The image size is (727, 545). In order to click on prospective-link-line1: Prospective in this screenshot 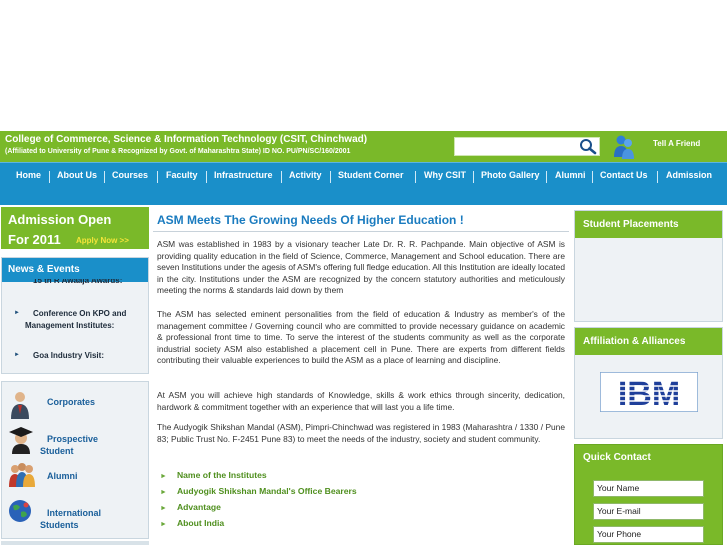, I will do `click(72, 439)`.